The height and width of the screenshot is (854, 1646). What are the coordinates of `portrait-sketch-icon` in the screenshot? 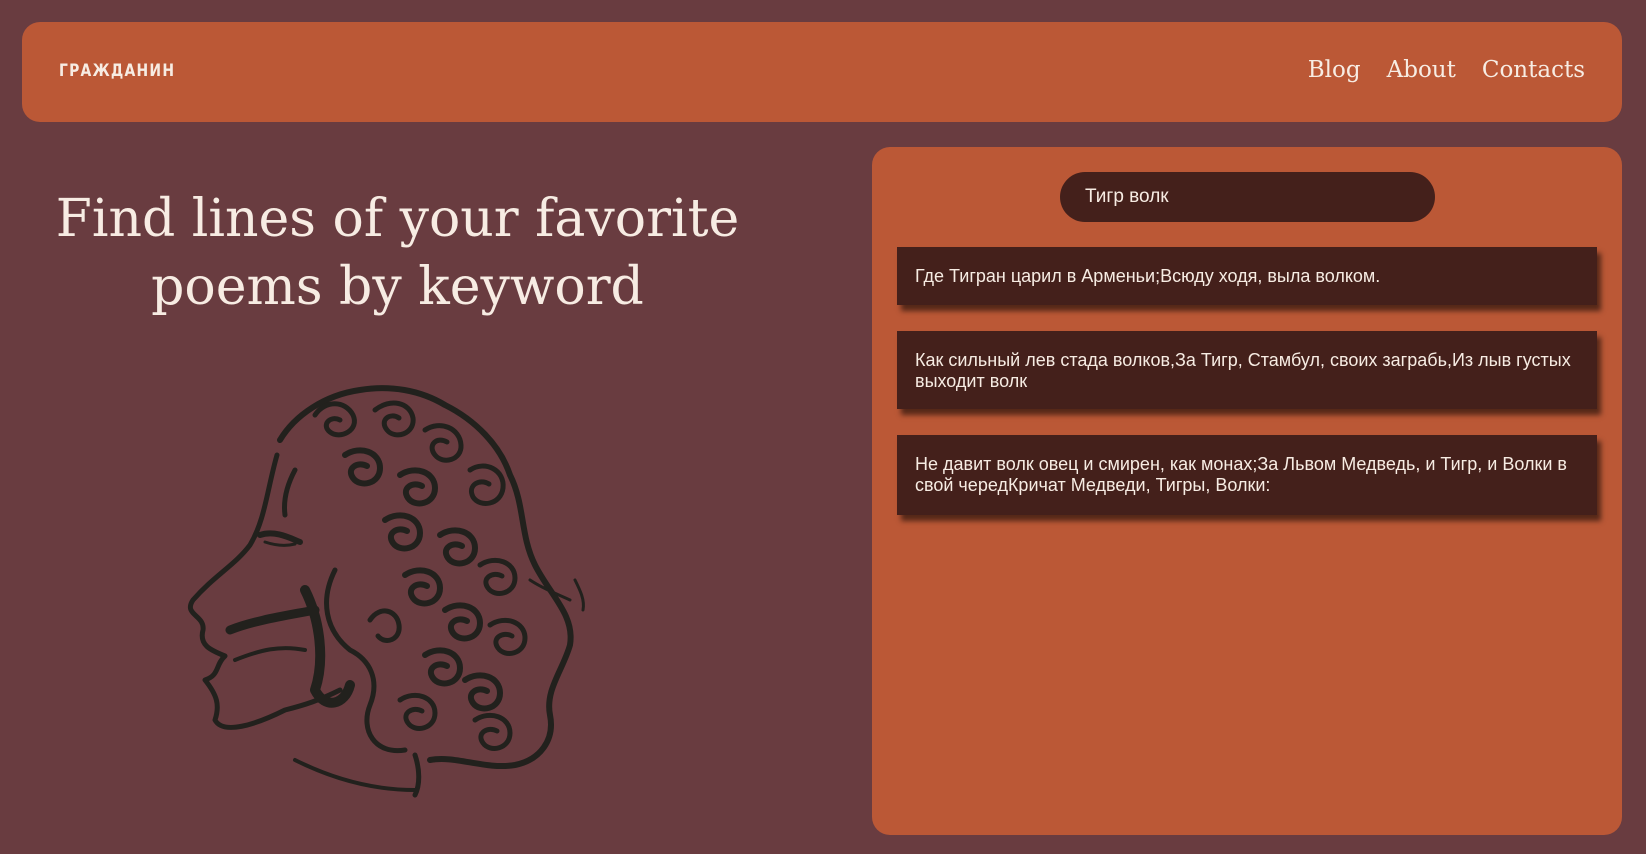 It's located at (386, 591).